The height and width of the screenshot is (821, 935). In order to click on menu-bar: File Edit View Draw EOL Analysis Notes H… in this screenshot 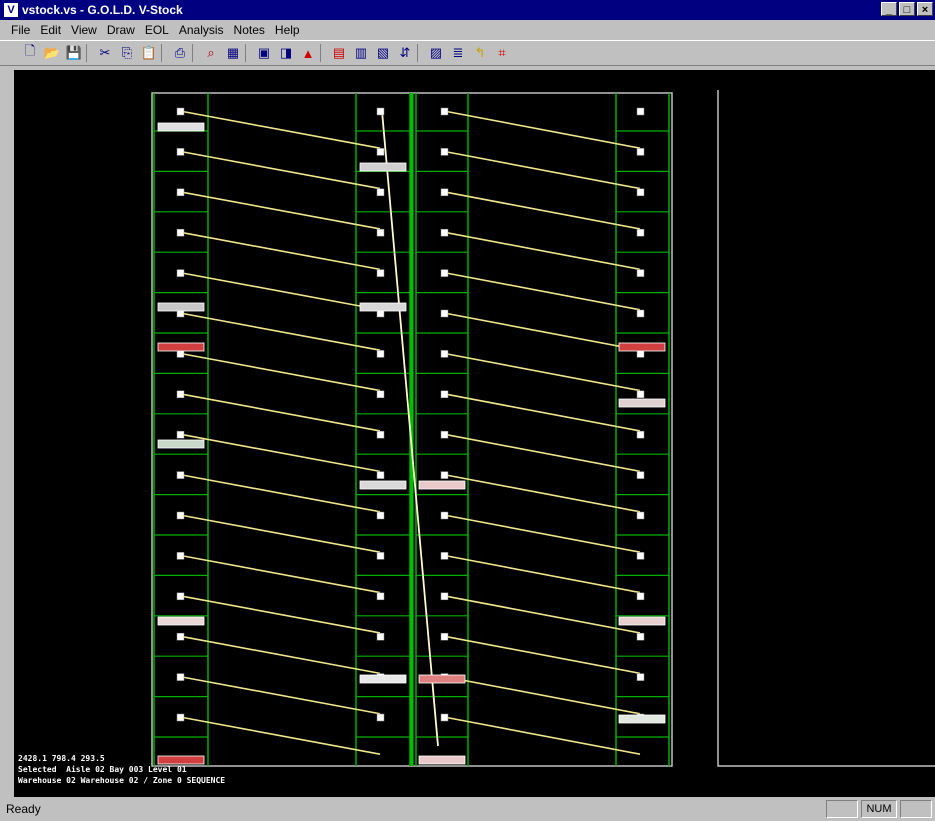, I will do `click(467, 30)`.